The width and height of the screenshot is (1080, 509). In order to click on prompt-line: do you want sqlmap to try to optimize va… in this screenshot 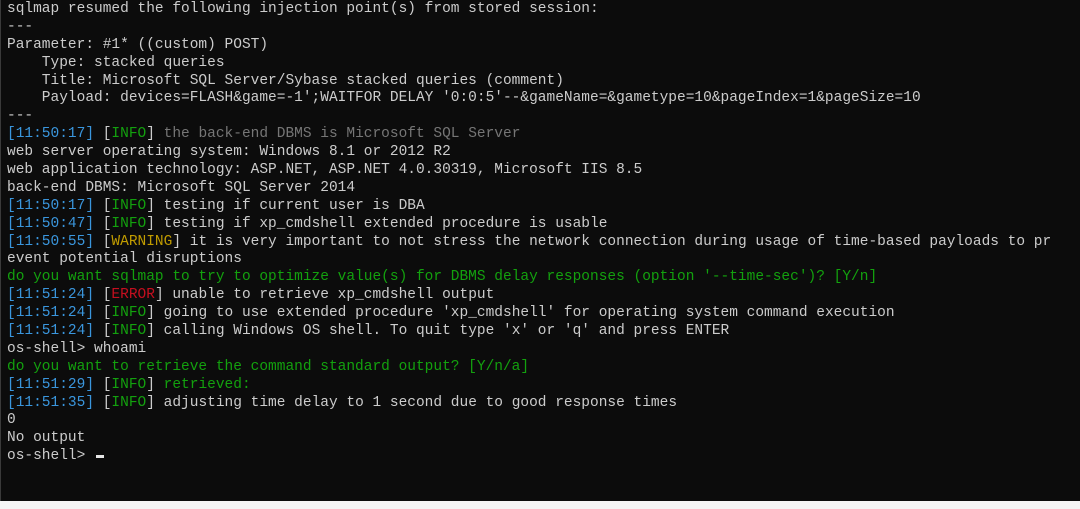, I will do `click(543, 278)`.